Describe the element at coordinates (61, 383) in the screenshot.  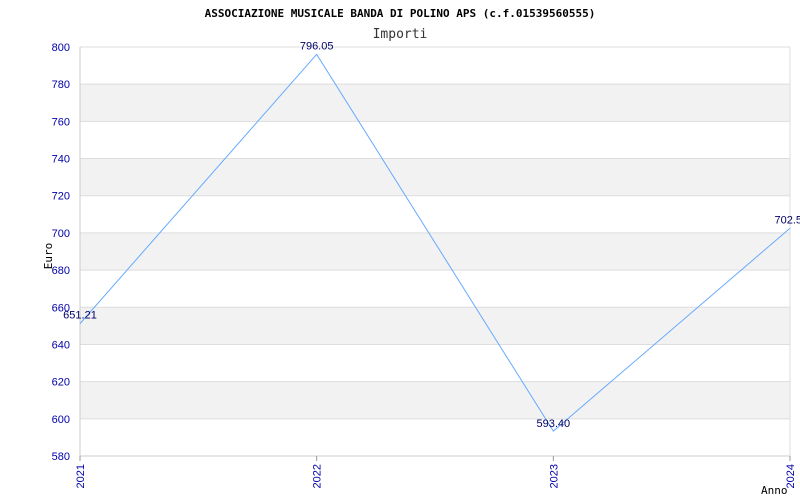
I see `y-tick-label: 620` at that location.